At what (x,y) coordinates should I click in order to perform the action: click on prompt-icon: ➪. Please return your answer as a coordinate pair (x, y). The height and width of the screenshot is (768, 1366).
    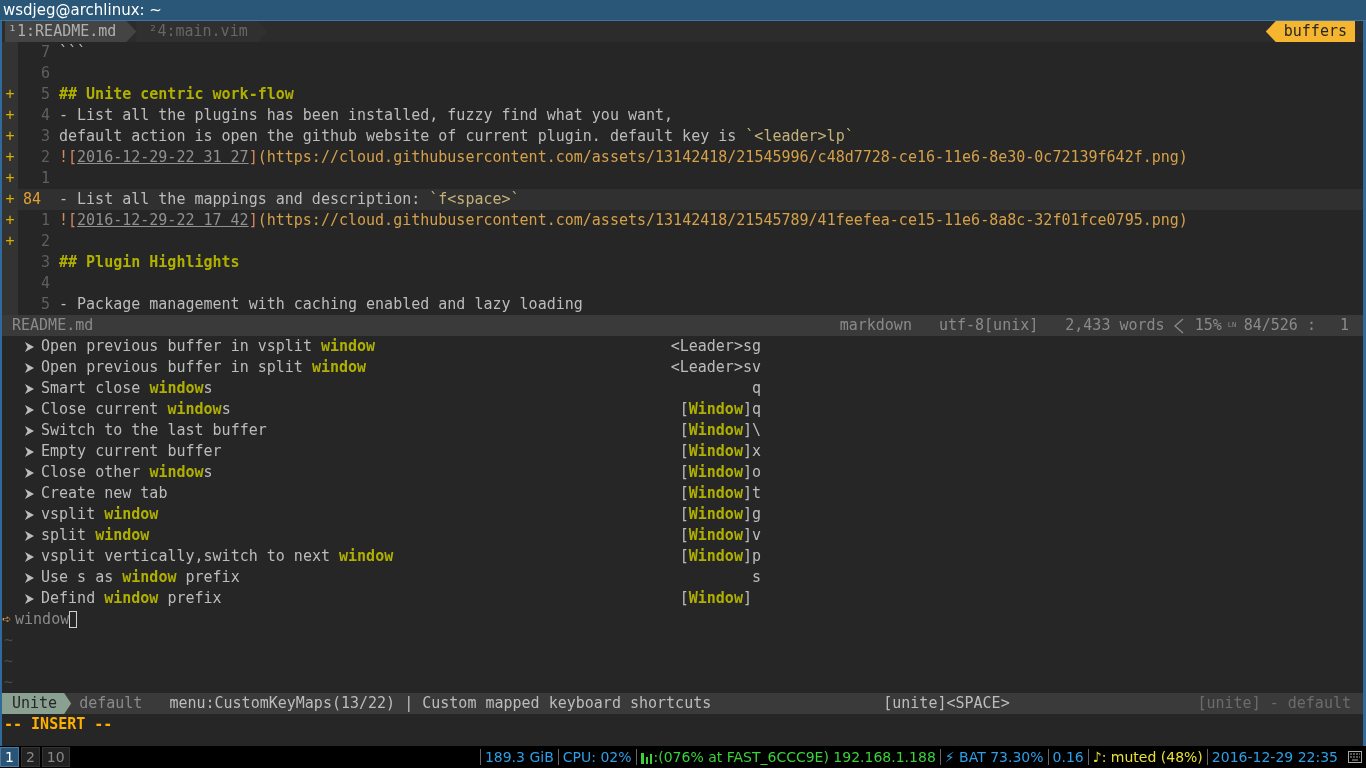
    Looking at the image, I should click on (7, 619).